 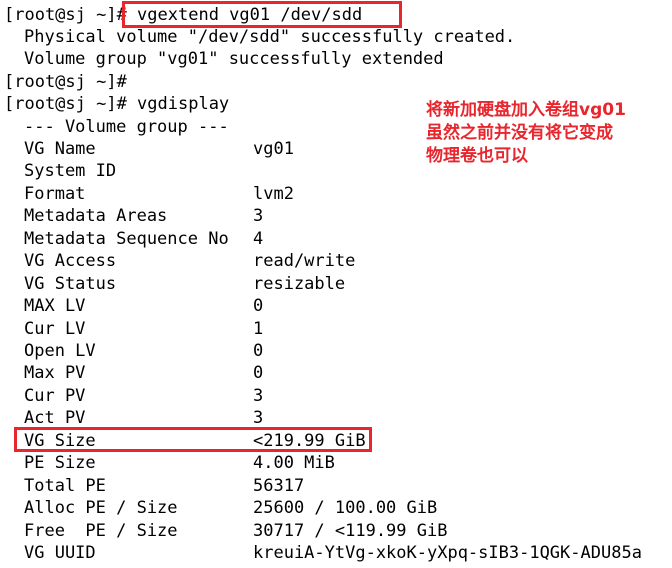 I want to click on field-label: MAX LV, so click(x=55, y=306).